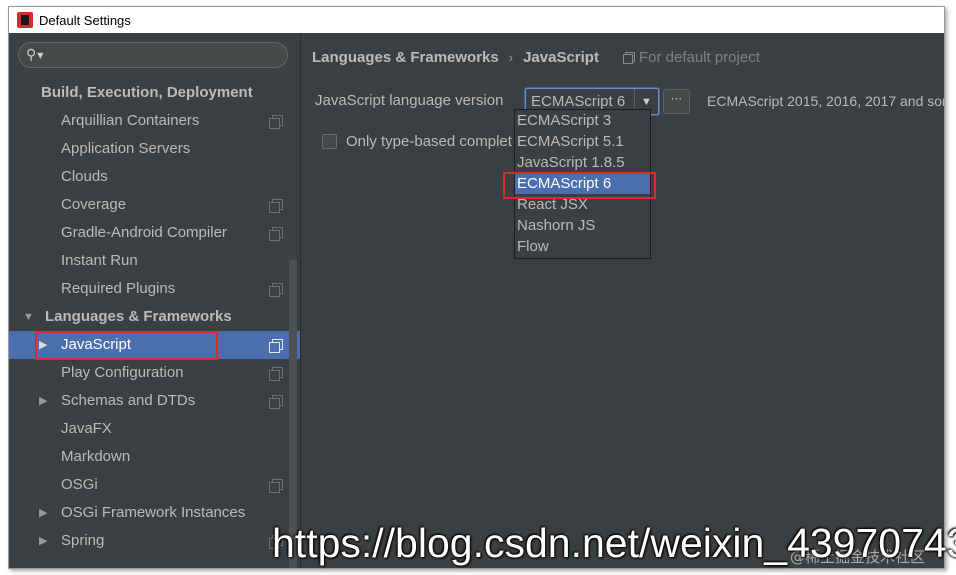 Image resolution: width=956 pixels, height=575 pixels. I want to click on window-title: Default Settings, so click(85, 20).